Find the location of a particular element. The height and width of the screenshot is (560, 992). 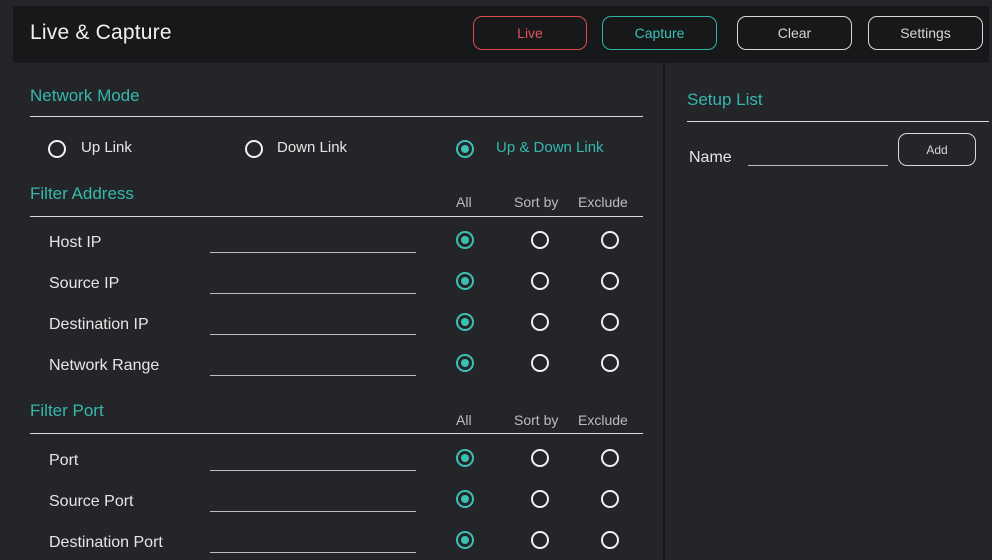

down-link-label: Down Link is located at coordinates (312, 147).